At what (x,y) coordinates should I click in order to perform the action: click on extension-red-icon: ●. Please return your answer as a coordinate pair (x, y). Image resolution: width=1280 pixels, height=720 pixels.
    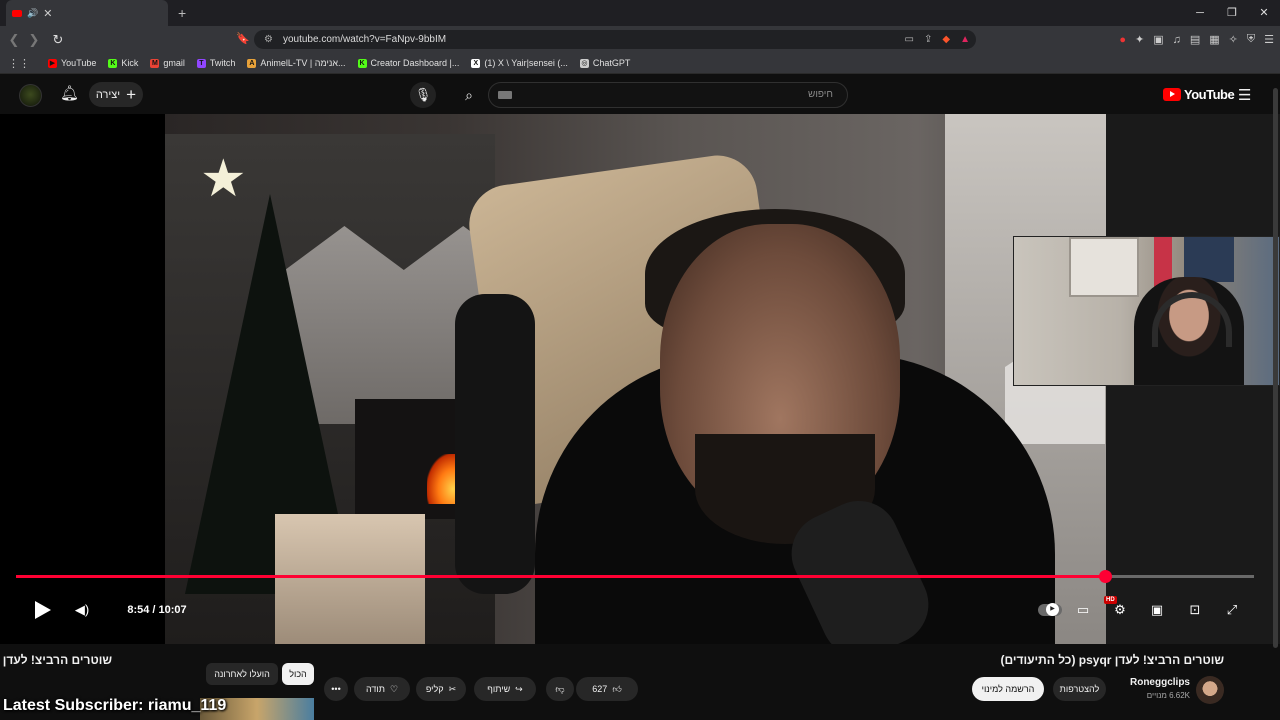
    Looking at the image, I should click on (1122, 40).